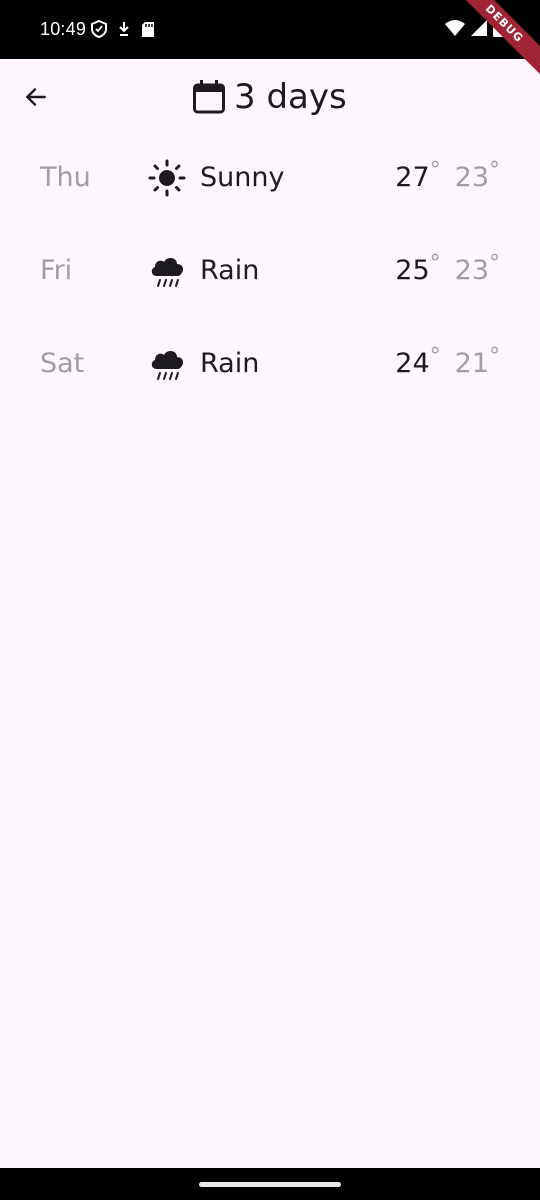  What do you see at coordinates (290, 97) in the screenshot?
I see `page-title: 3 days` at bounding box center [290, 97].